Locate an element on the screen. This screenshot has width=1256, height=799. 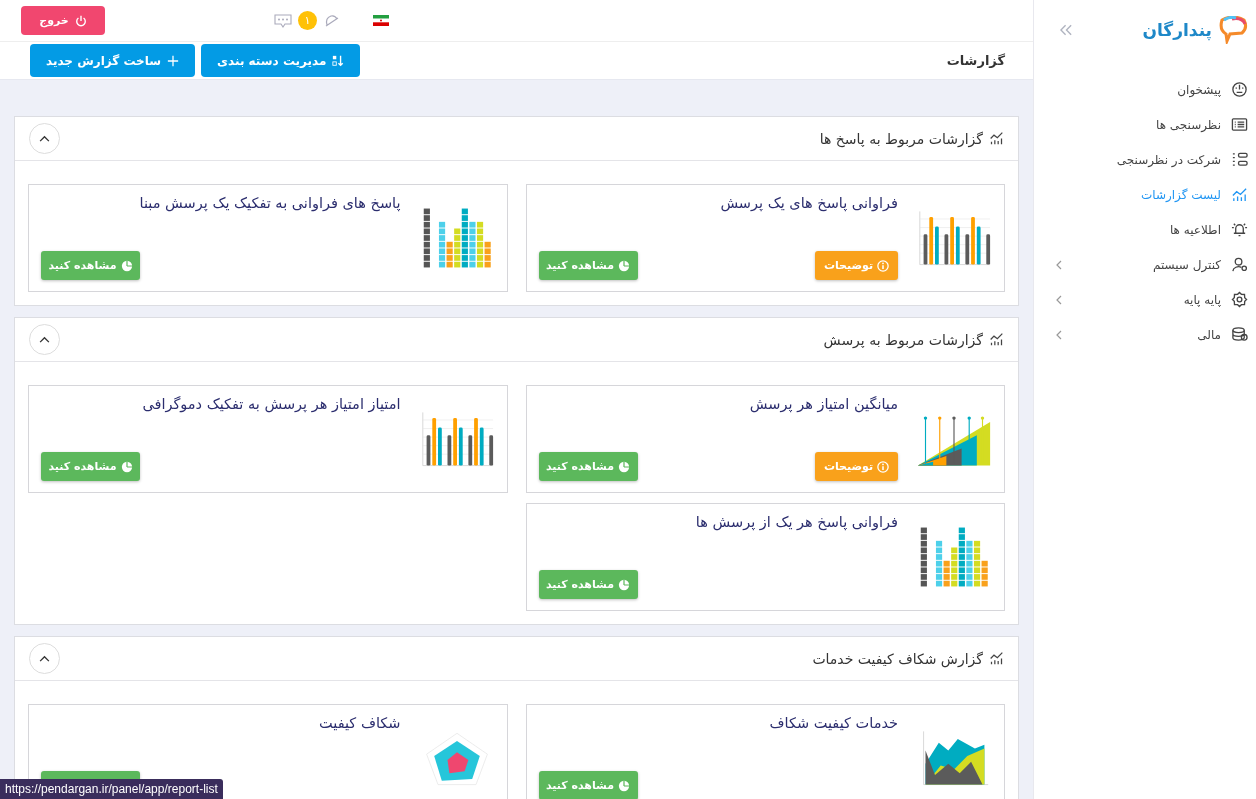
page-title: گزارشات is located at coordinates (975, 60).